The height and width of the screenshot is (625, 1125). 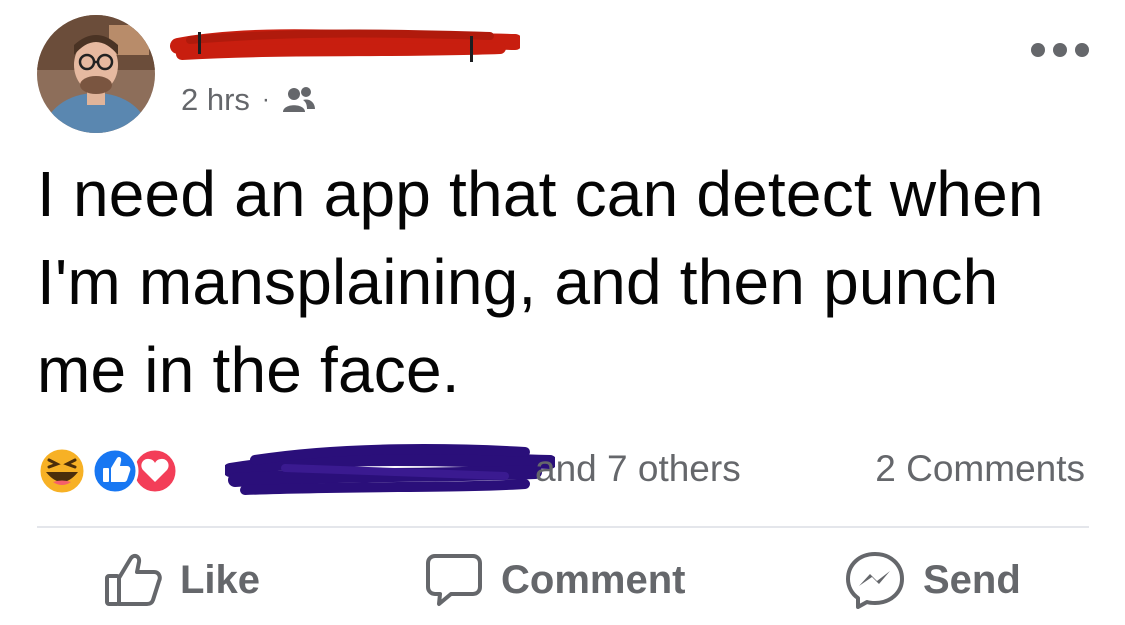 I want to click on like-button: Like, so click(x=182, y=580).